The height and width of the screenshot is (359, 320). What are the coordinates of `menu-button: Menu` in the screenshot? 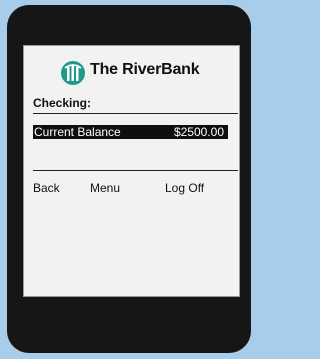 It's located at (105, 188).